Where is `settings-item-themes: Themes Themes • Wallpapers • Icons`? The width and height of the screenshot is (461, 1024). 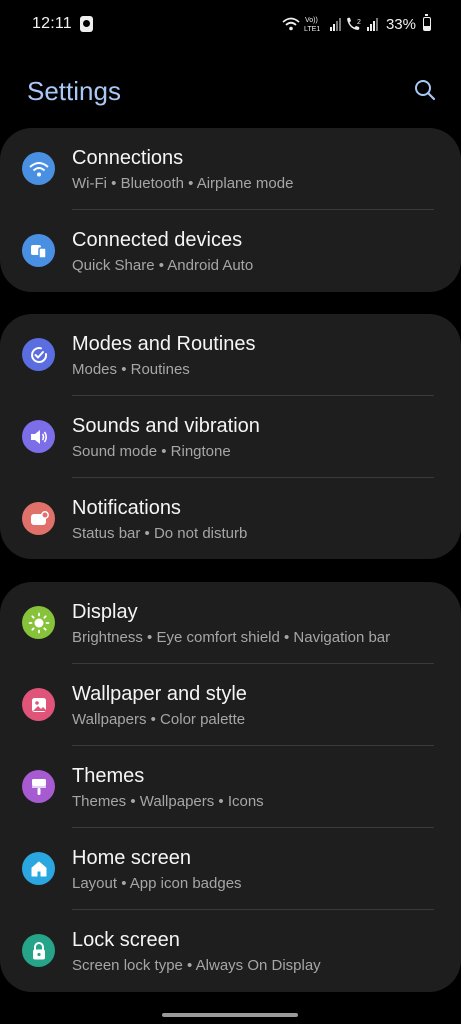 settings-item-themes: Themes Themes • Wallpapers • Icons is located at coordinates (230, 787).